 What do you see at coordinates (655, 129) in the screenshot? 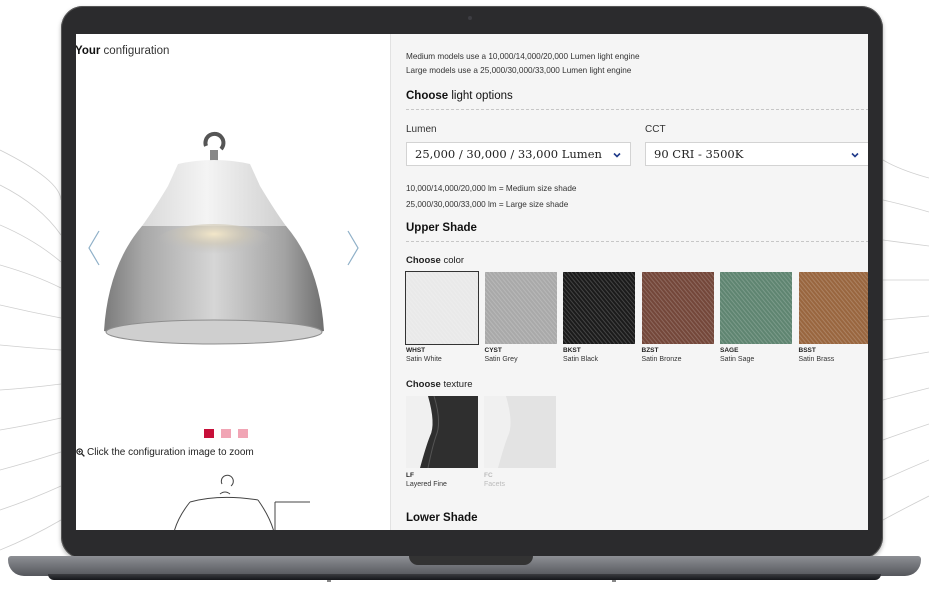
I see `cct-label: CCT` at bounding box center [655, 129].